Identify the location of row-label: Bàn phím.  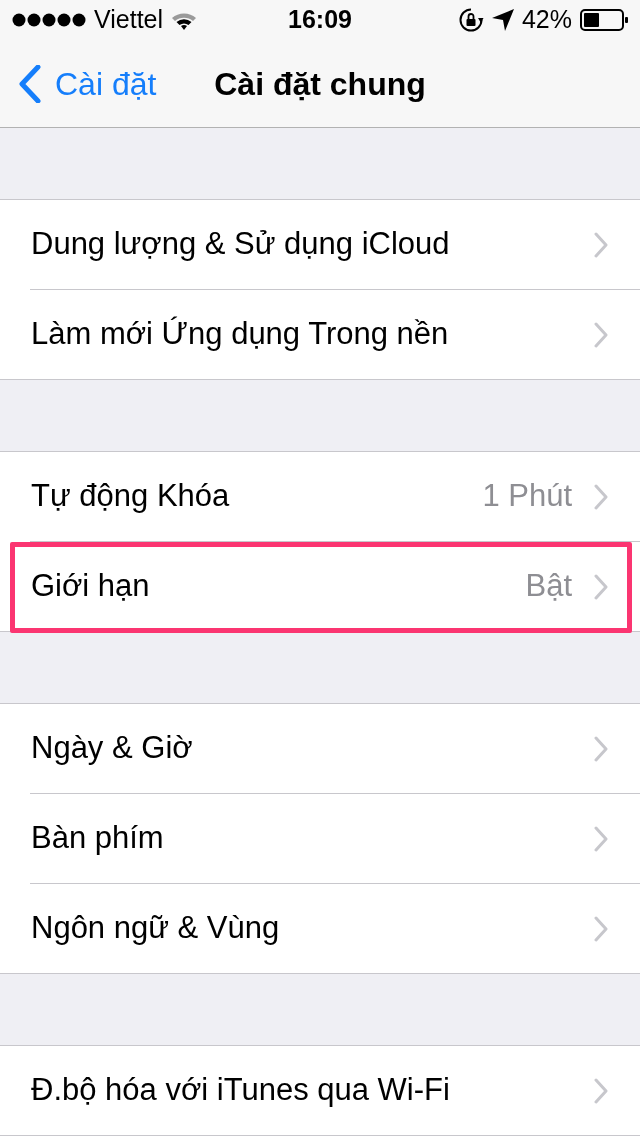
(98, 838).